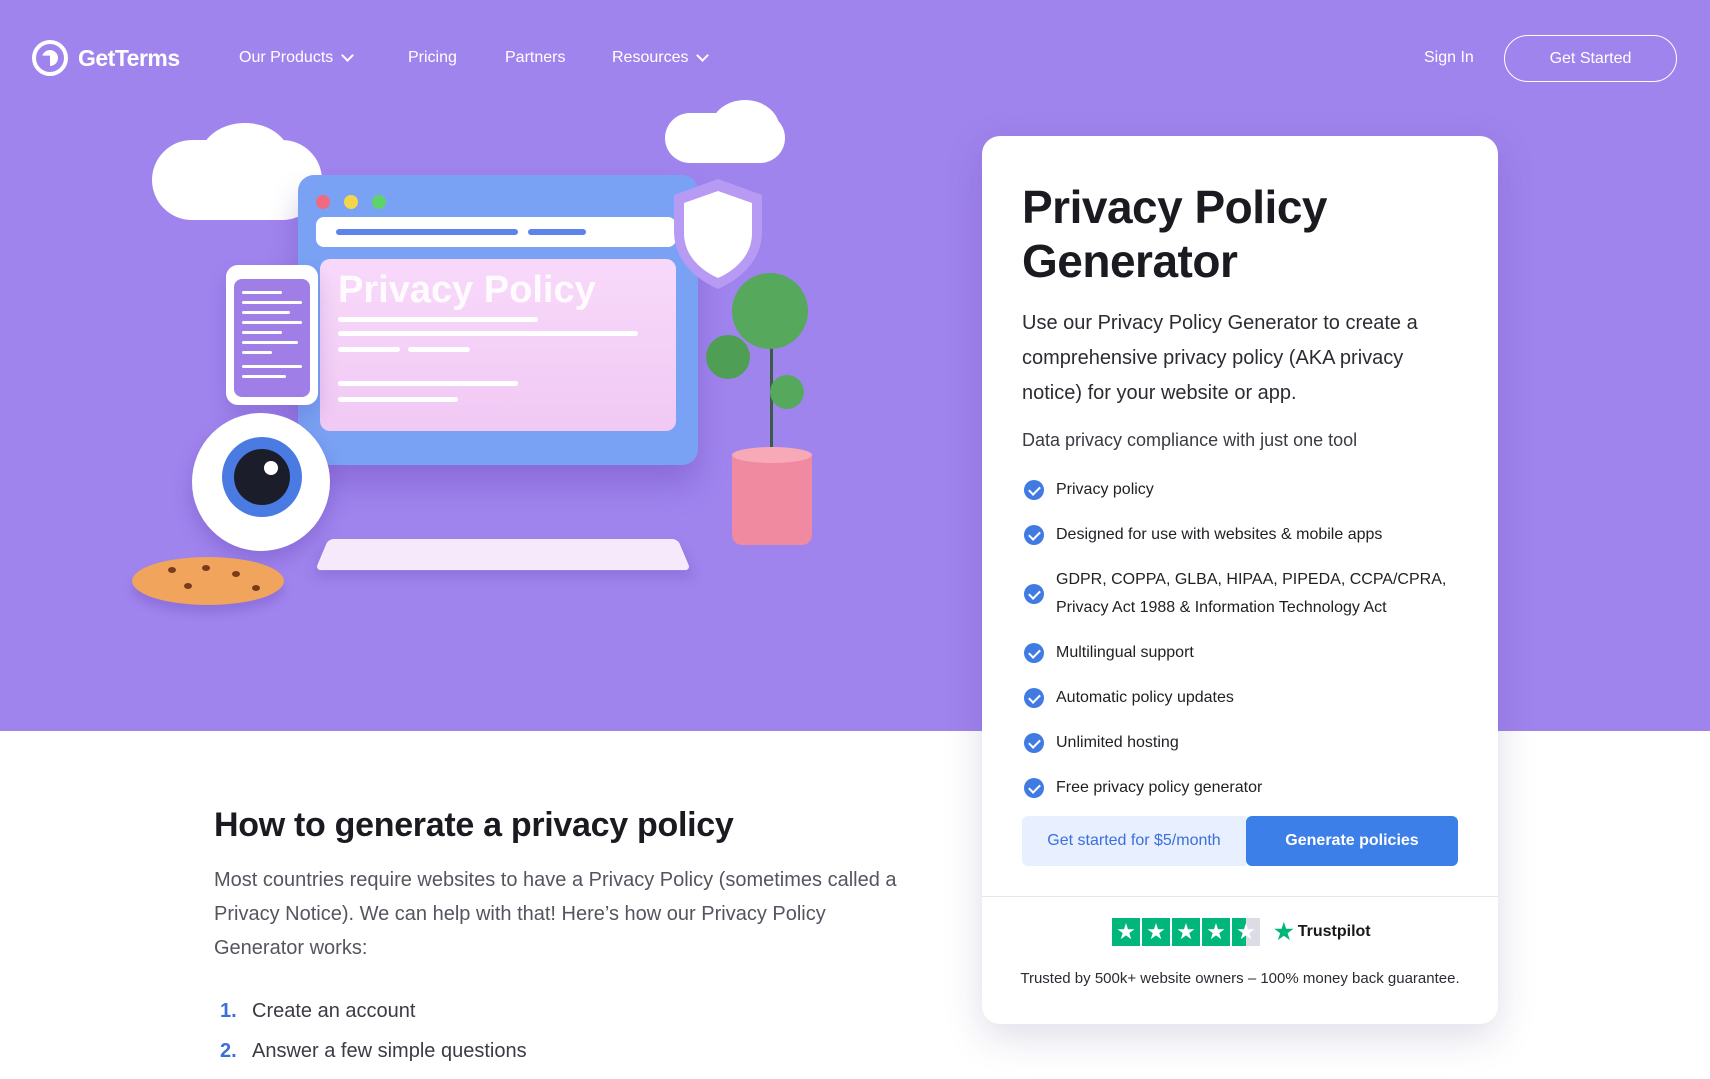 The width and height of the screenshot is (1710, 1079). What do you see at coordinates (1117, 742) in the screenshot?
I see `feature-label: Unlimited hosting` at bounding box center [1117, 742].